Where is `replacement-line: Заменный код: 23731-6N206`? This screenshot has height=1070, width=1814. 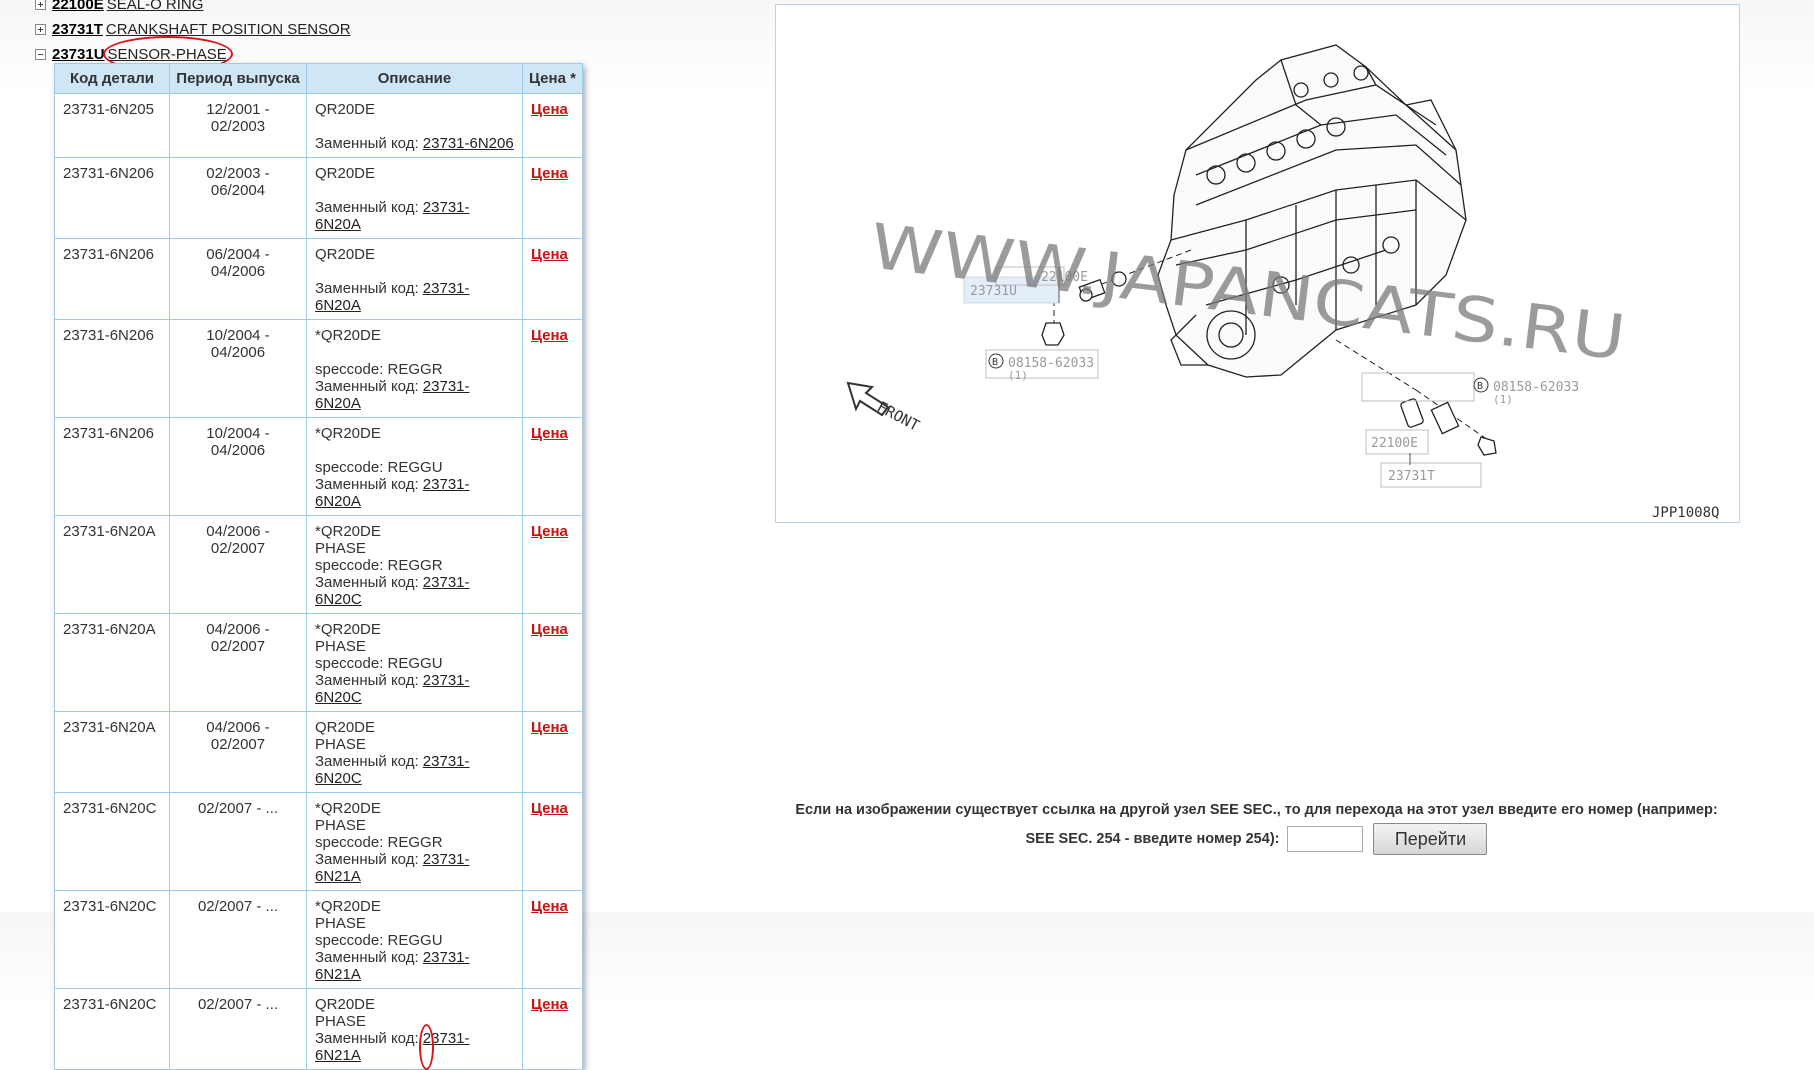 replacement-line: Заменный код: 23731-6N206 is located at coordinates (414, 143).